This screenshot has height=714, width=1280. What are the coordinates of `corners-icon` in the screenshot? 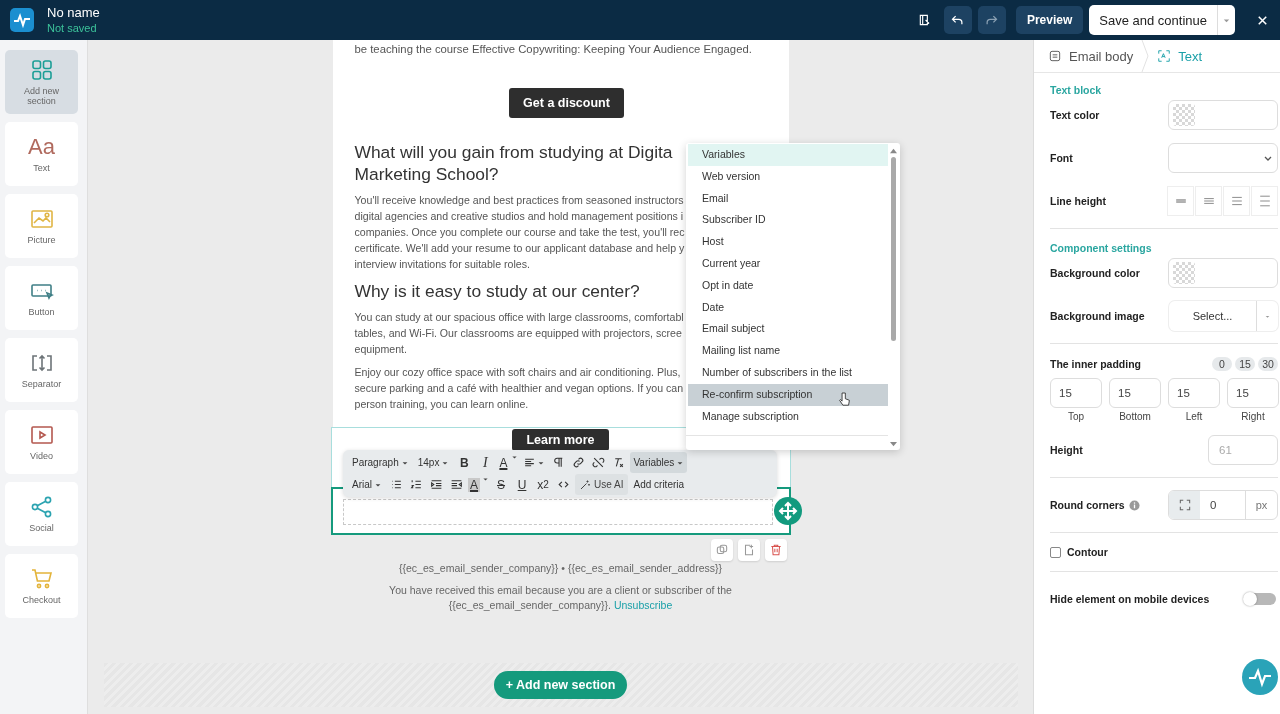 It's located at (1184, 505).